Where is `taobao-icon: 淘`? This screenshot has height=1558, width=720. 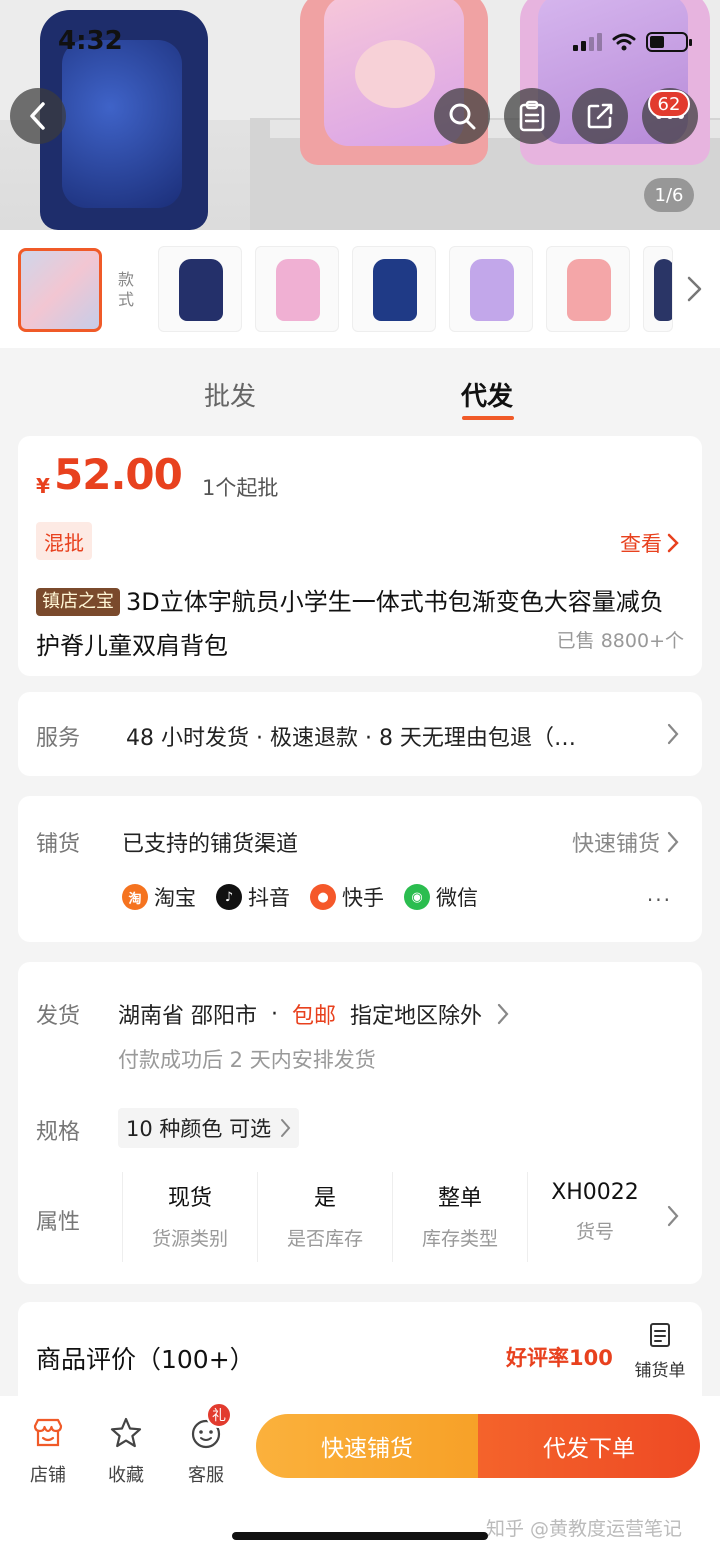
taobao-icon: 淘 is located at coordinates (135, 897).